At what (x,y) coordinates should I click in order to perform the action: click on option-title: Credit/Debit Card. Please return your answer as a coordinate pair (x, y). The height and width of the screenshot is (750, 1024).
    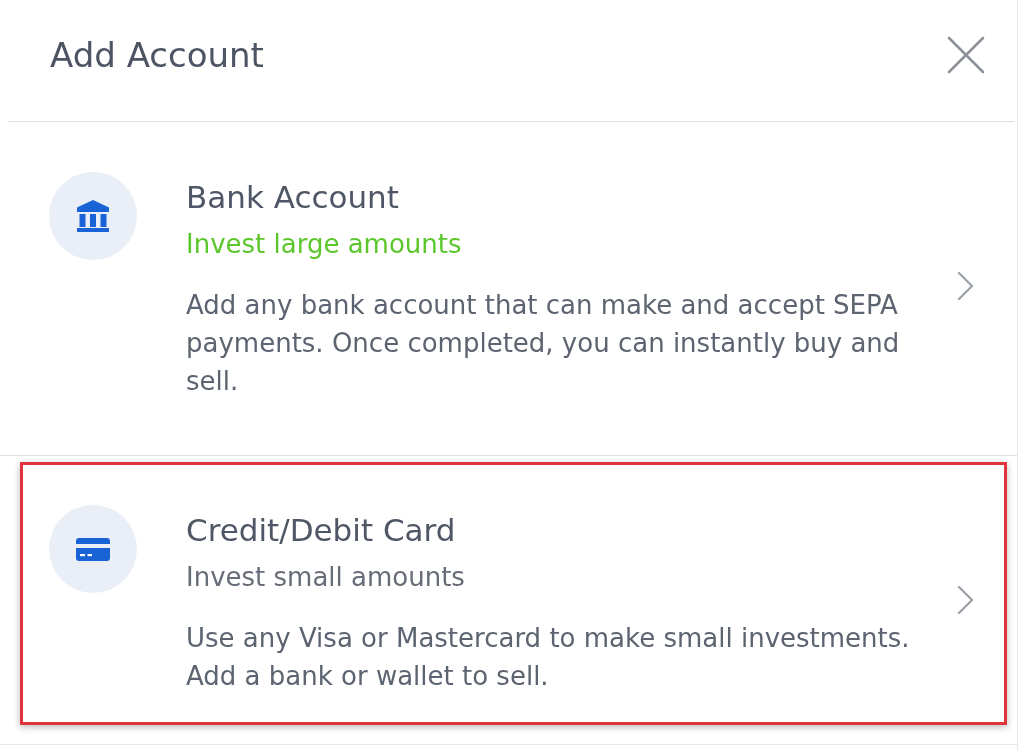
    Looking at the image, I should click on (321, 530).